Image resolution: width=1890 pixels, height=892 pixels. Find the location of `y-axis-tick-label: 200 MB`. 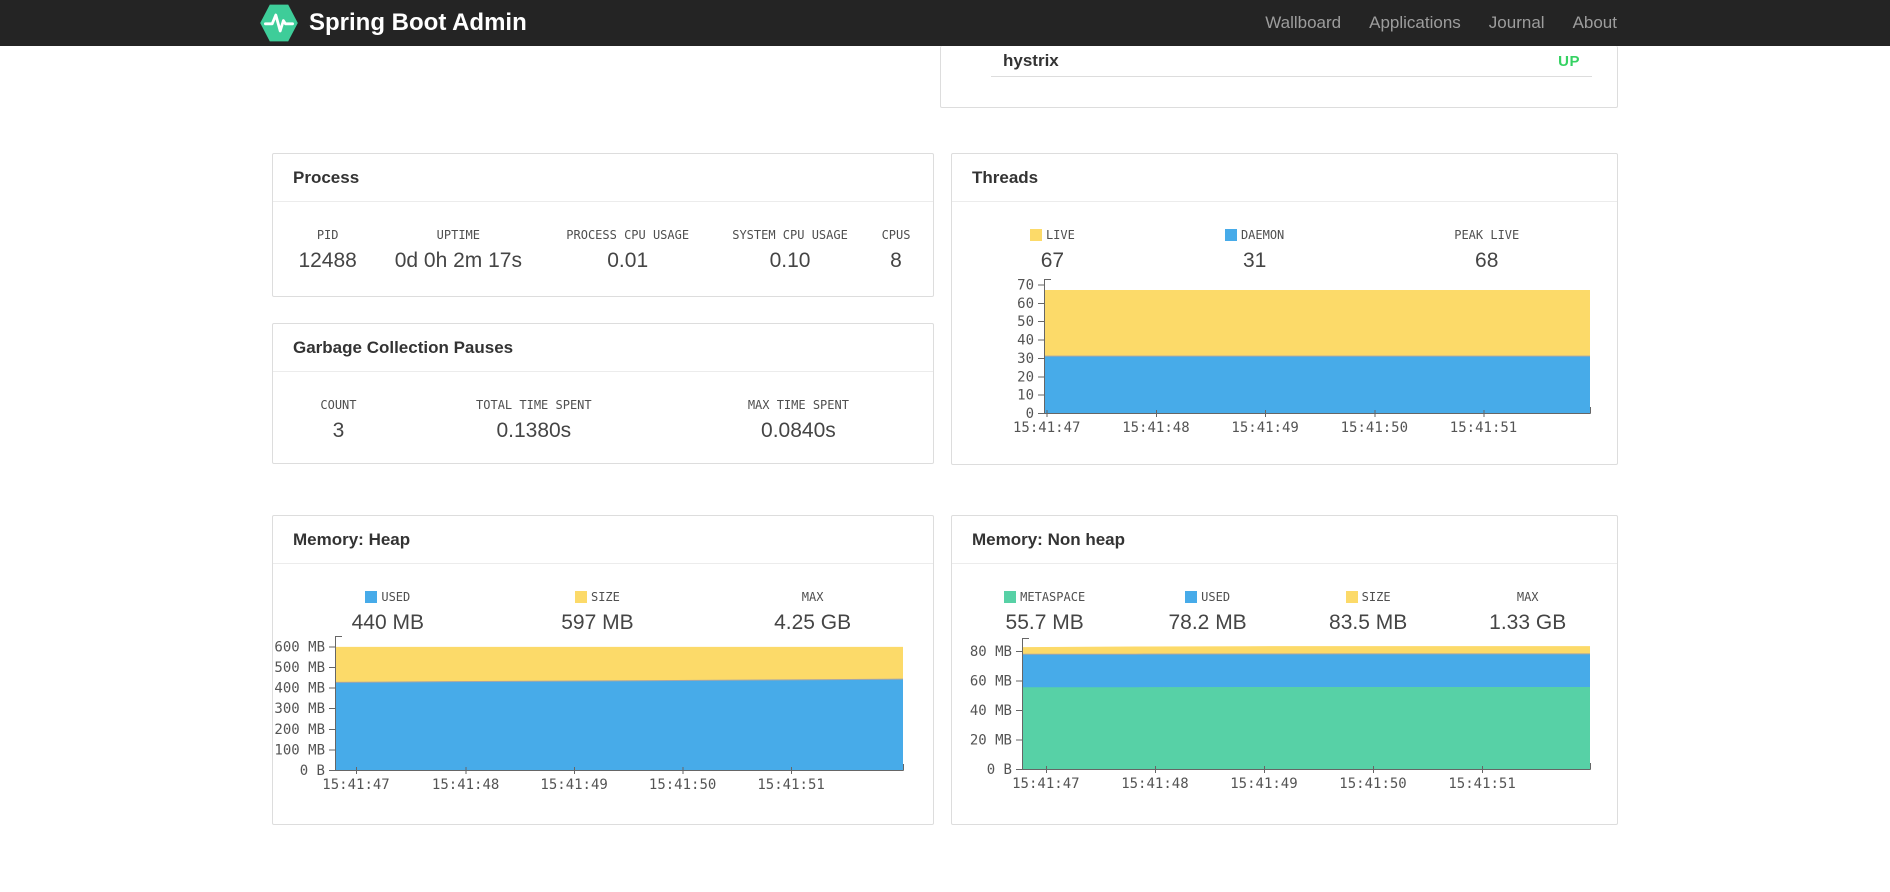

y-axis-tick-label: 200 MB is located at coordinates (299, 730).